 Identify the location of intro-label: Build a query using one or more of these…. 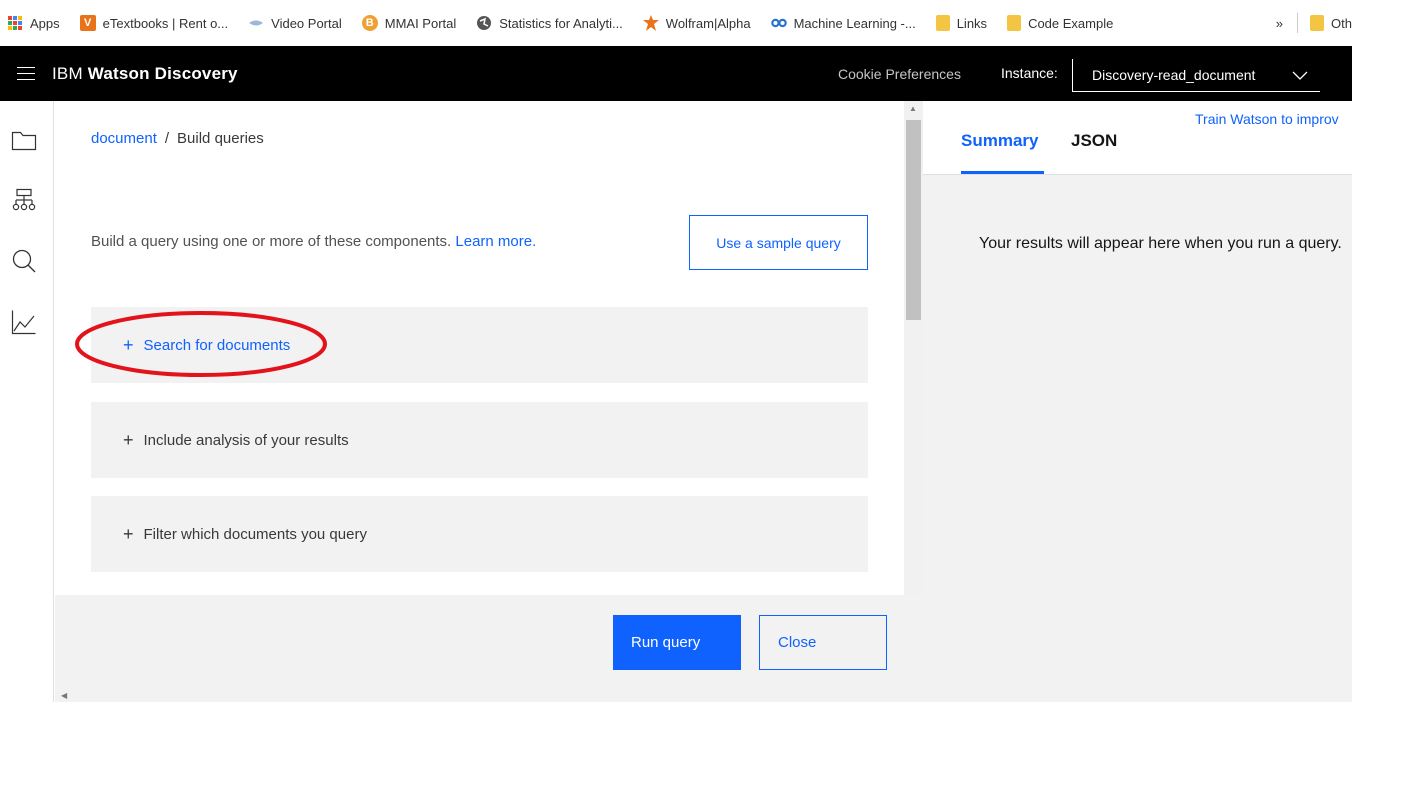
(271, 241).